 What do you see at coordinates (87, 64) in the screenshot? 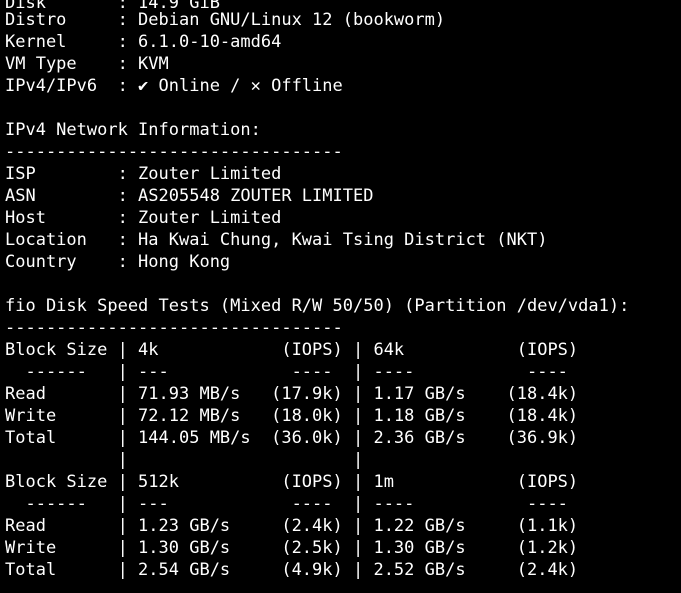
I see `line-vm-type: VM Type : KVM` at bounding box center [87, 64].